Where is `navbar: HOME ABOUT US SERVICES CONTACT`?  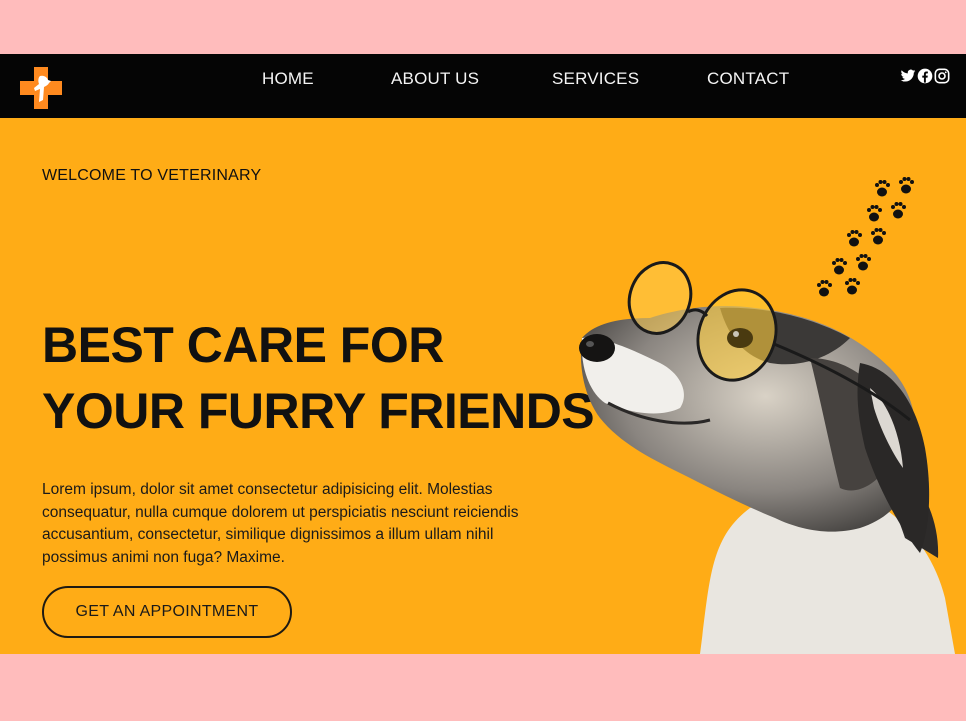
navbar: HOME ABOUT US SERVICES CONTACT is located at coordinates (483, 86).